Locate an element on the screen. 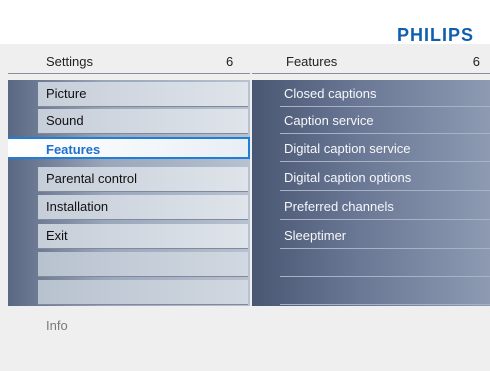  submenu-item-caption-service: Caption service is located at coordinates (385, 121).